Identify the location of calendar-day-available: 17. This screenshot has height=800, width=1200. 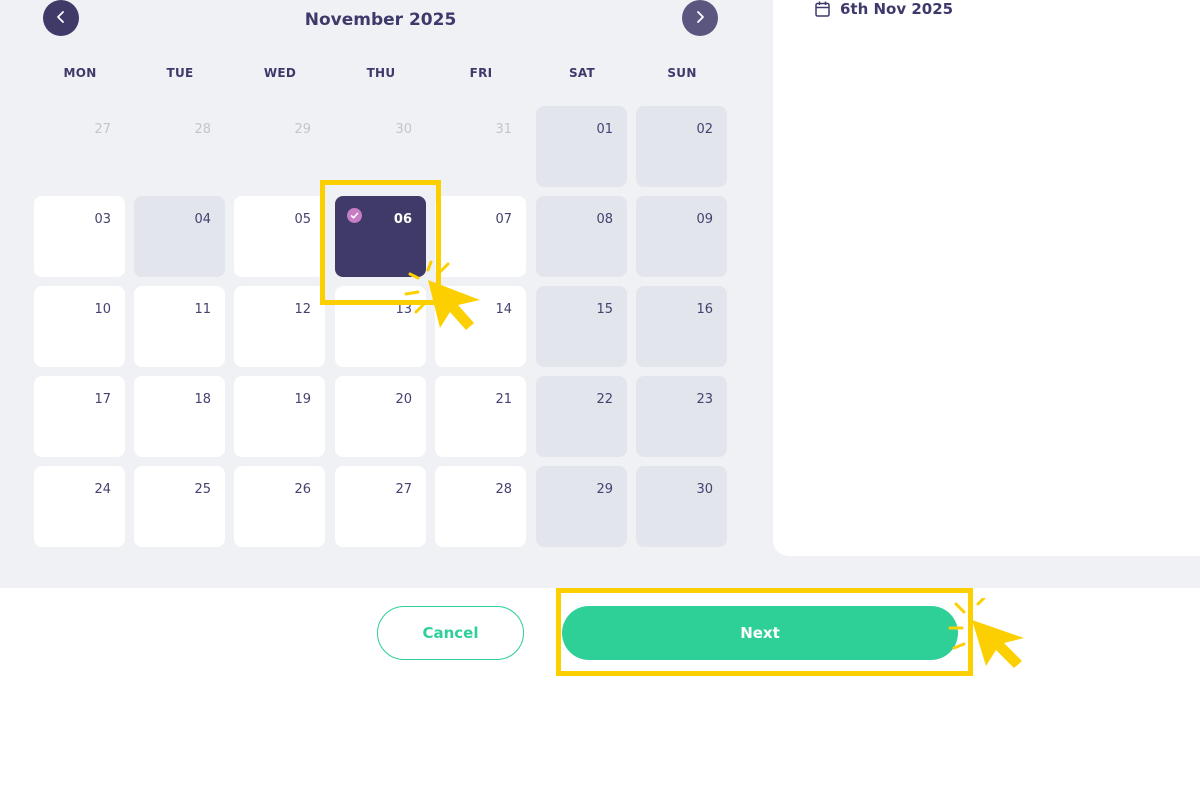
(79, 416).